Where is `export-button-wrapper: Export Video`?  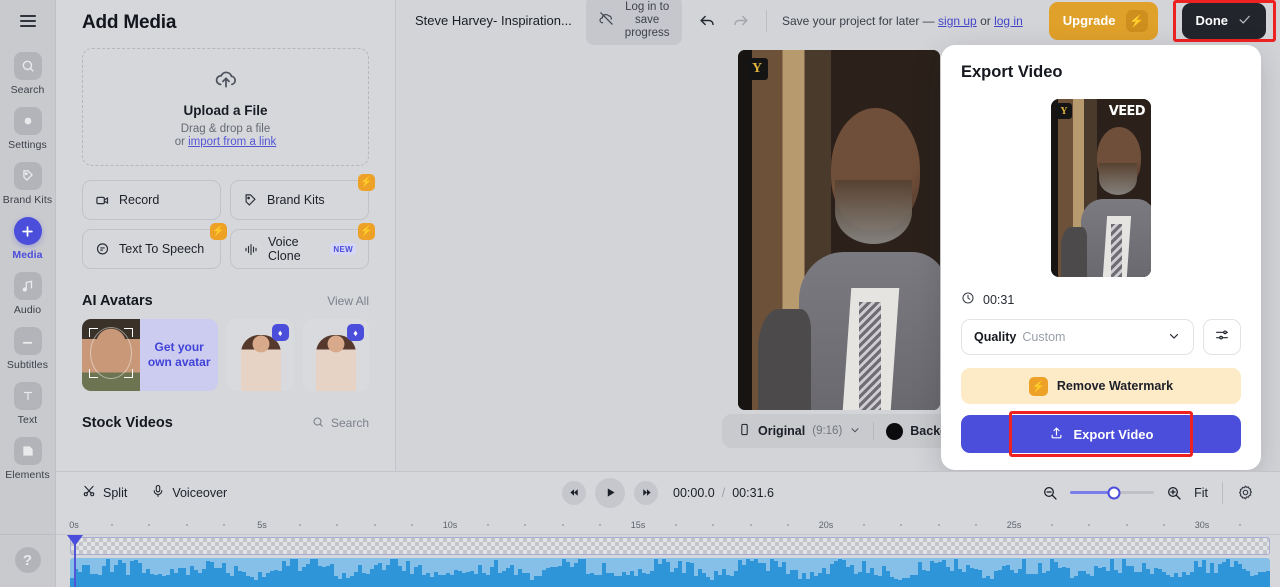 export-button-wrapper: Export Video is located at coordinates (1101, 434).